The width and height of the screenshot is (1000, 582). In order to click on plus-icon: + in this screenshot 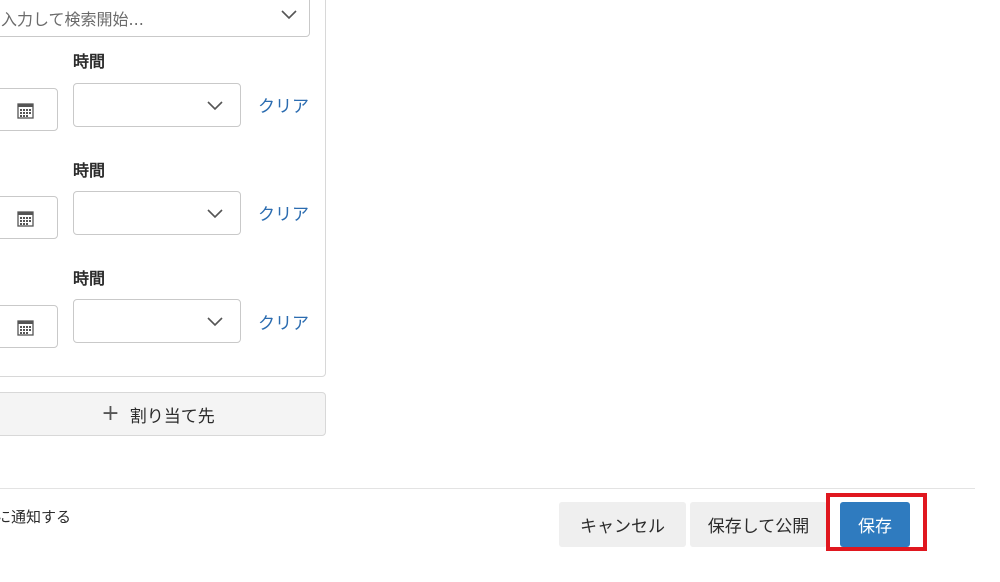, I will do `click(110, 413)`.